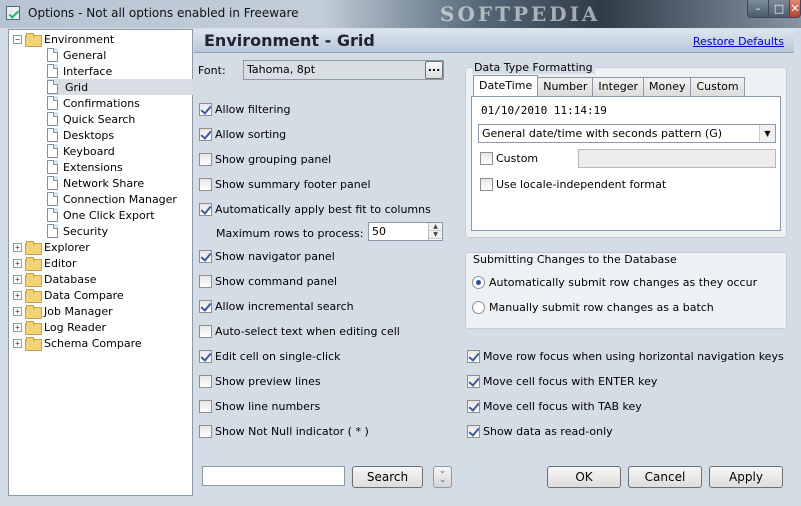 The width and height of the screenshot is (801, 506). What do you see at coordinates (120, 87) in the screenshot?
I see `tree-item-grid: Grid` at bounding box center [120, 87].